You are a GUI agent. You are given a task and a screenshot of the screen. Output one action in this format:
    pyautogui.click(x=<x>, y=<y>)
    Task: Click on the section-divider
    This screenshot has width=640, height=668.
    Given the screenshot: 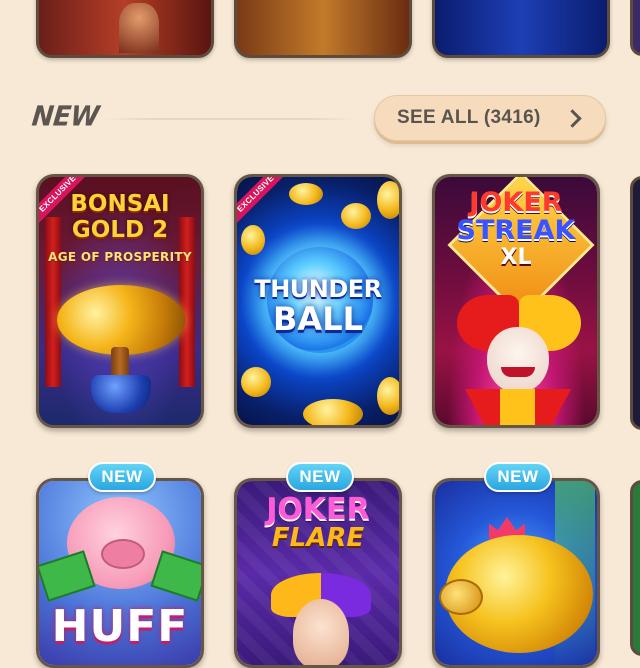 What is the action you would take?
    pyautogui.click(x=230, y=119)
    